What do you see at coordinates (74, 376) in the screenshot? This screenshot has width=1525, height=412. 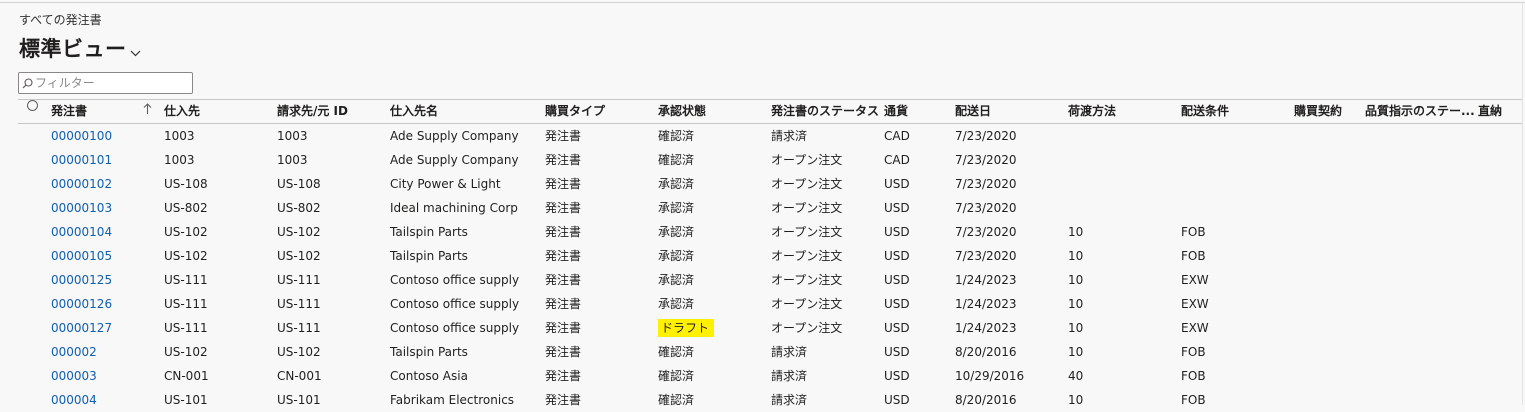 I see `po-number-link: 000003` at bounding box center [74, 376].